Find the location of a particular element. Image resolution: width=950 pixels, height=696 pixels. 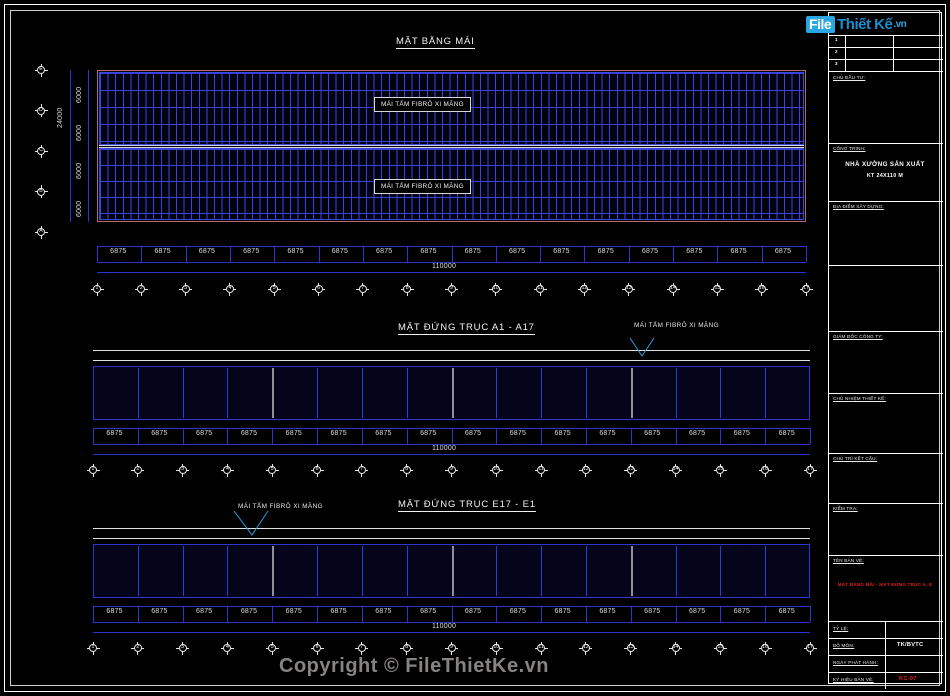

roof-bay-dim-5: 6875 is located at coordinates (295, 251).